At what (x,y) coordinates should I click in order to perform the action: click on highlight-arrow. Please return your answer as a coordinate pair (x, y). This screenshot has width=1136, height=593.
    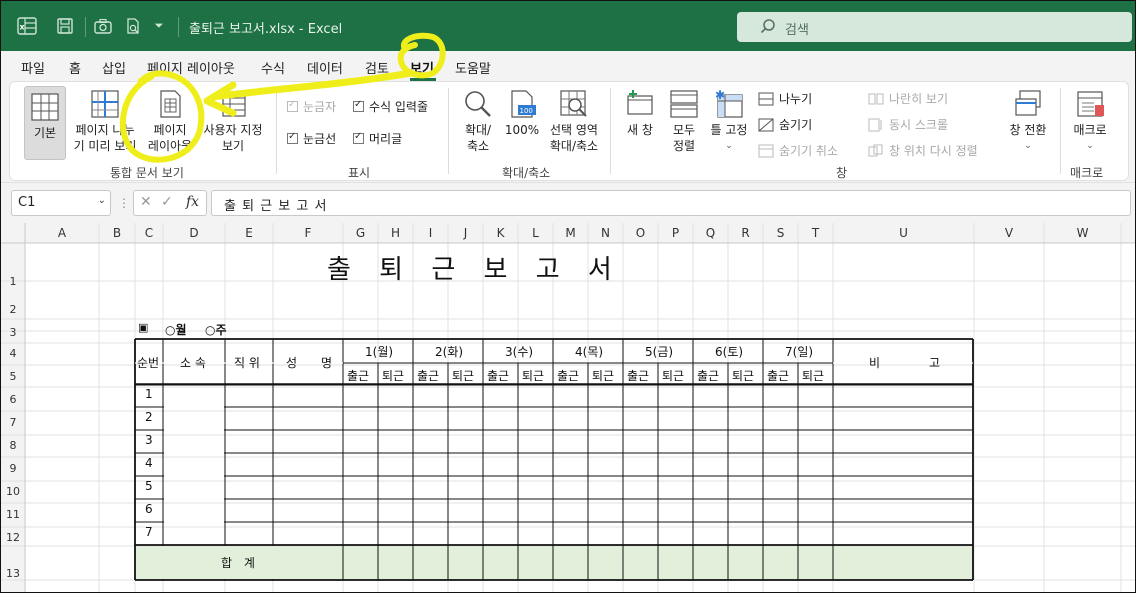
    Looking at the image, I should click on (312, 85).